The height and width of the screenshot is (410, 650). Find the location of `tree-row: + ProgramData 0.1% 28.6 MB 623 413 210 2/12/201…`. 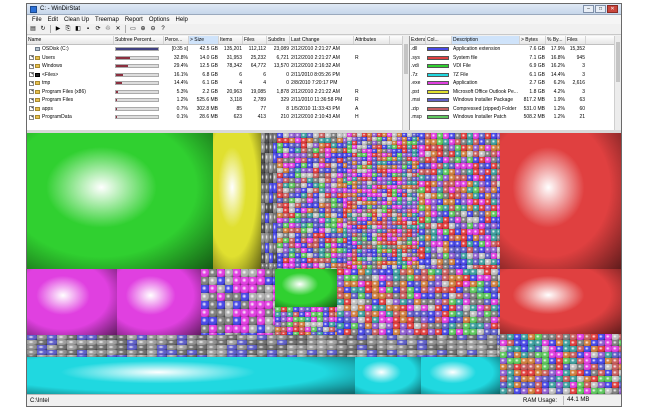

tree-row: + ProgramData 0.1% 28.6 MB 623 413 210 2/12/201… is located at coordinates (218, 117).